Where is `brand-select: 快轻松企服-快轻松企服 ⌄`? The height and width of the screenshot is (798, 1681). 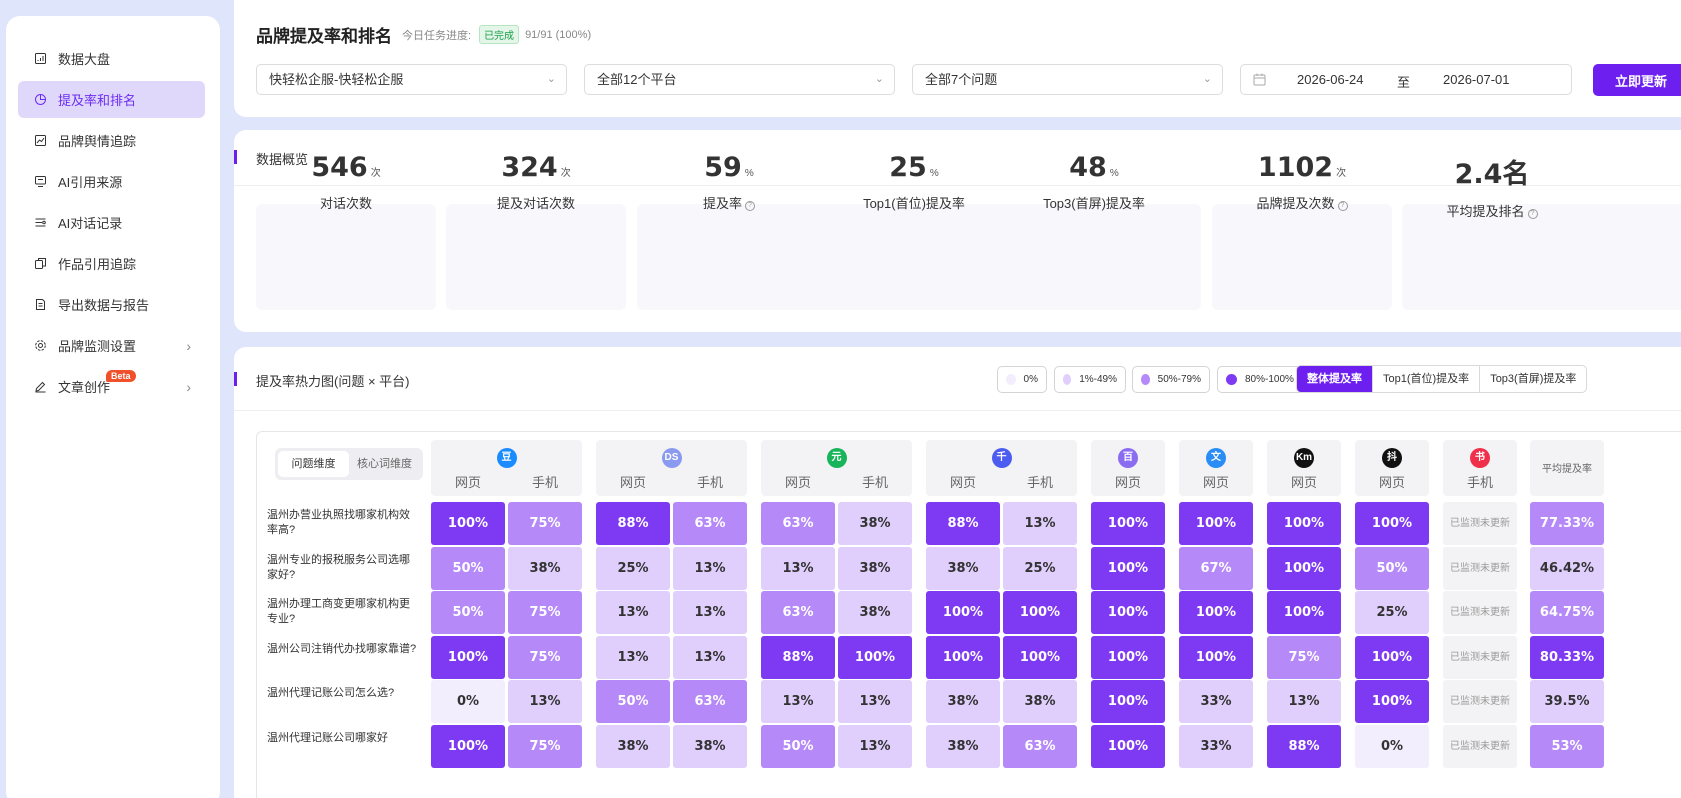 brand-select: 快轻松企服-快轻松企服 ⌄ is located at coordinates (411, 79).